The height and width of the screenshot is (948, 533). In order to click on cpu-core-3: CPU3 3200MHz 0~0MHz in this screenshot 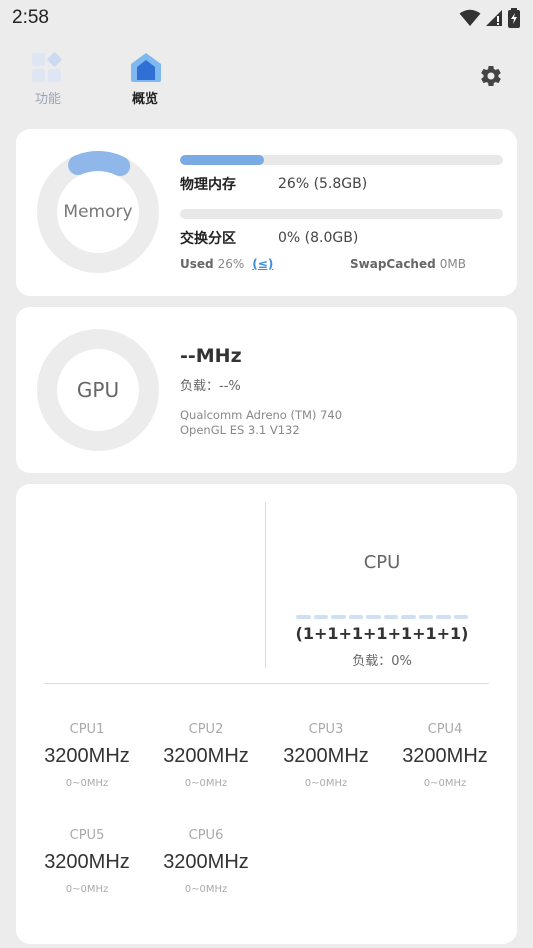, I will do `click(326, 755)`.